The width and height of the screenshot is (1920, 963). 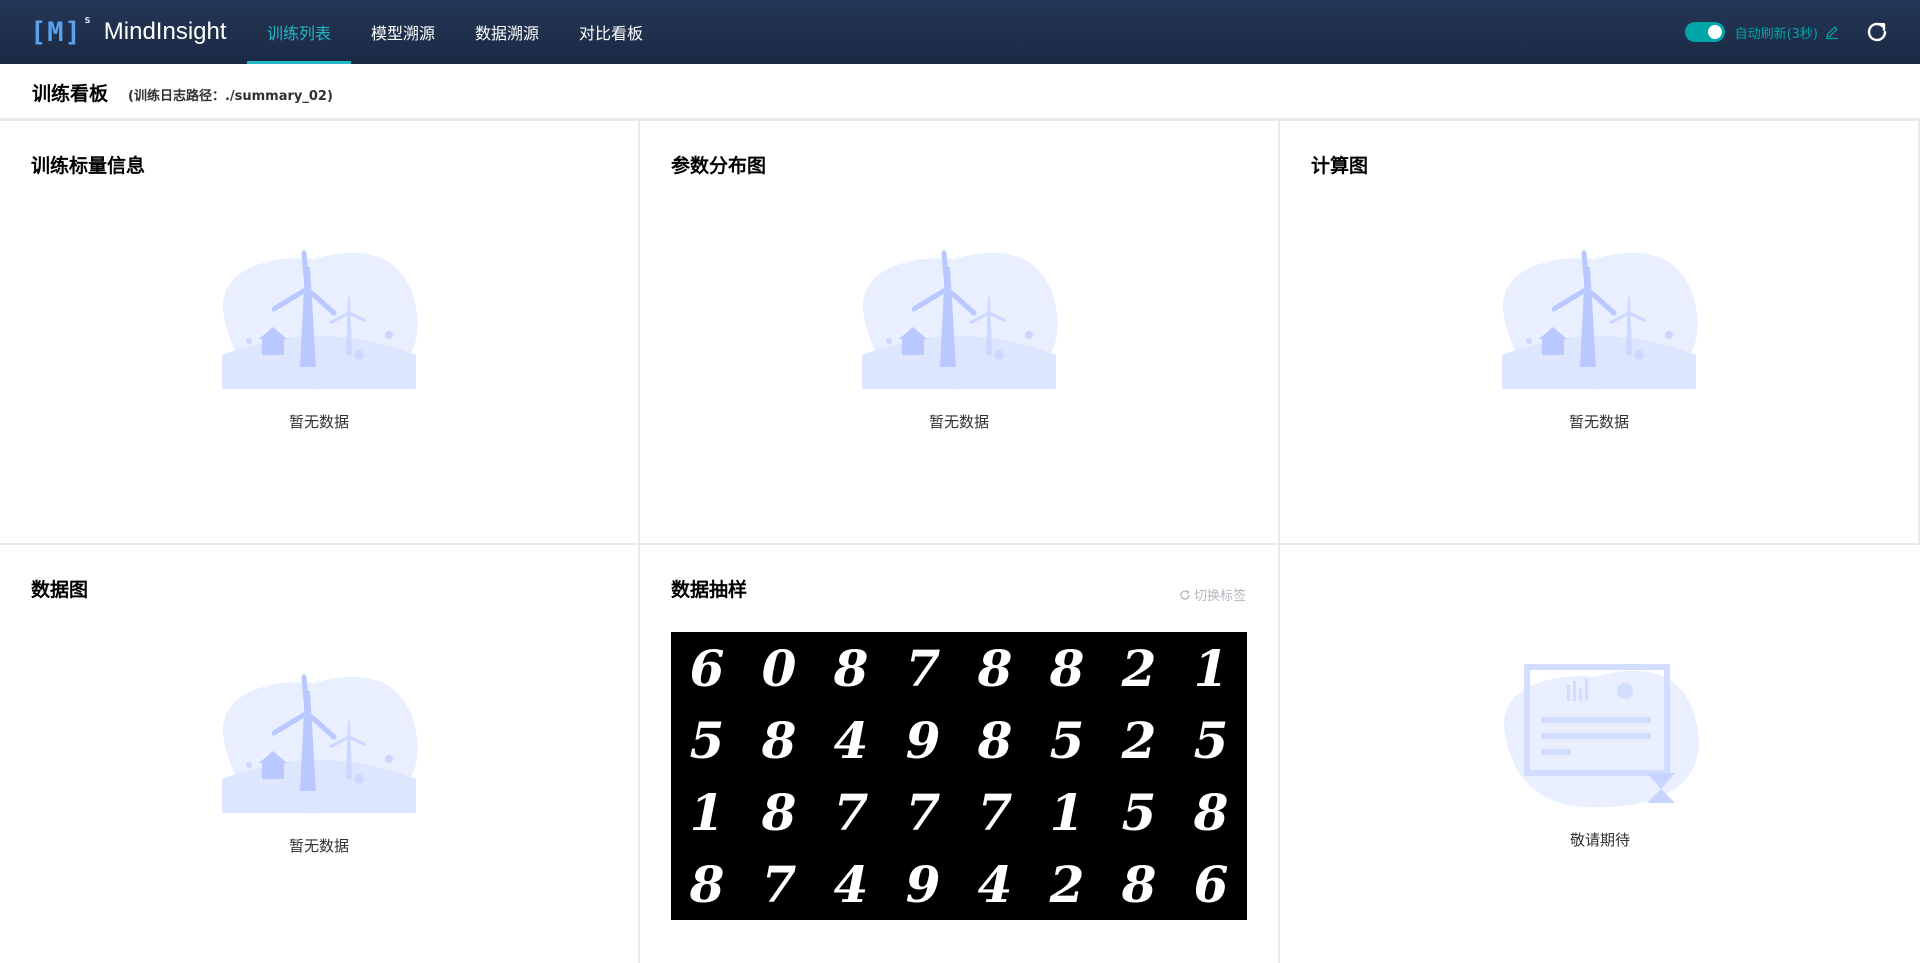 I want to click on coming-soon-text: 敬请期待, so click(x=1599, y=840).